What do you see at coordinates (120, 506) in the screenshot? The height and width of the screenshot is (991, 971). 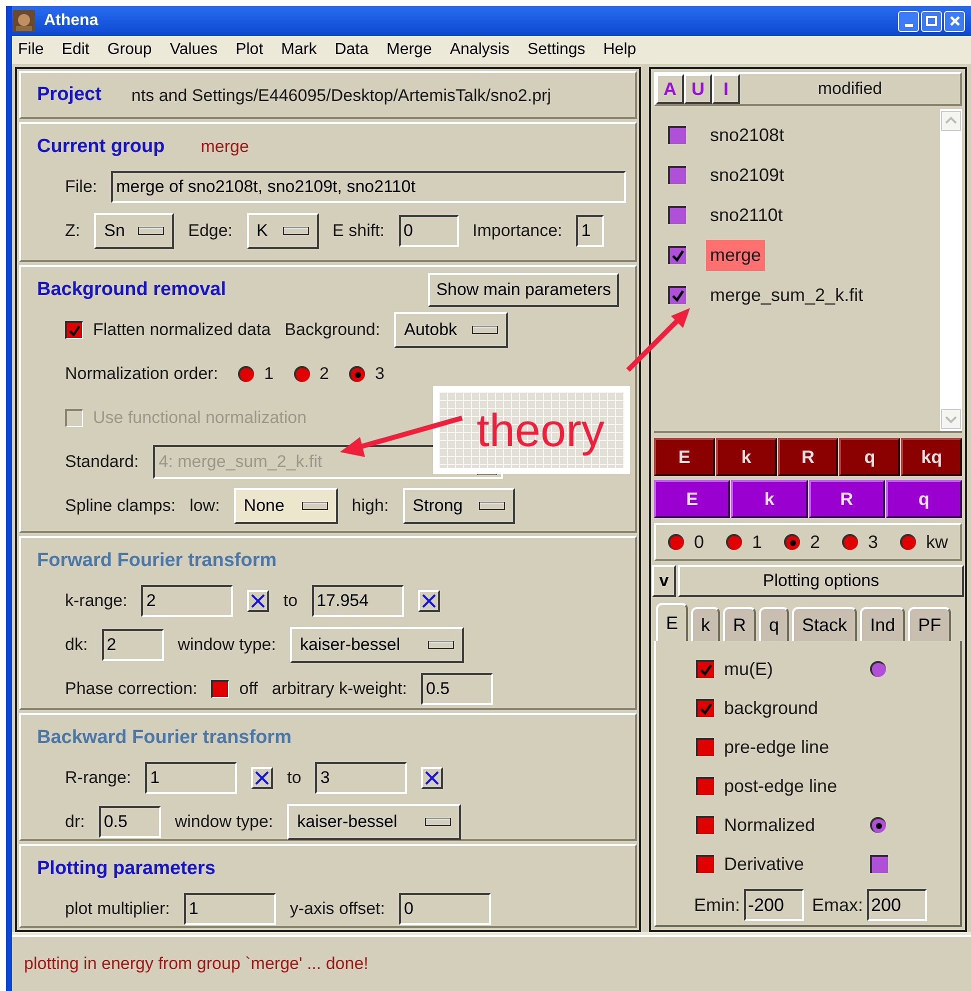 I see `field-label: Spline clamps:` at bounding box center [120, 506].